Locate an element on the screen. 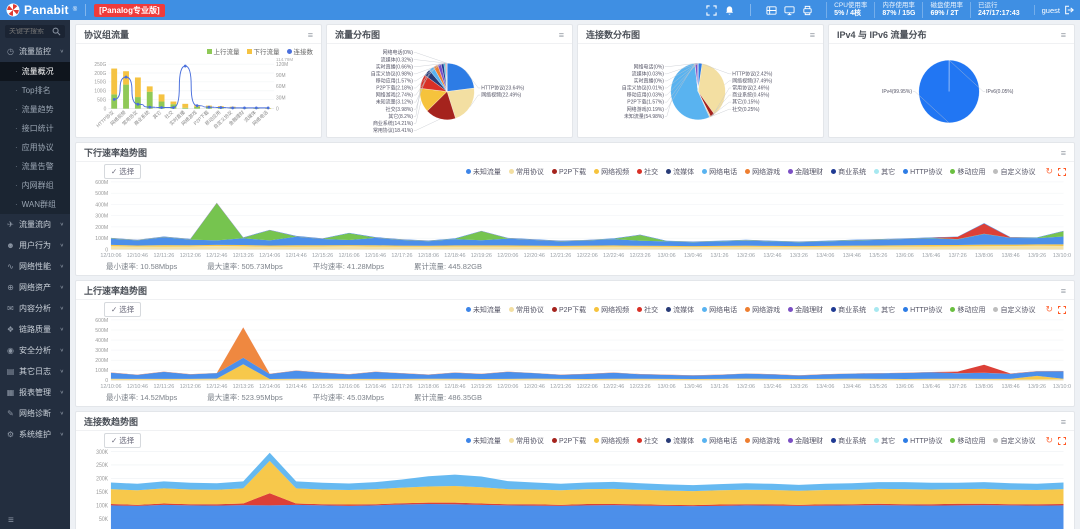  sidebar-collapse-icon: ≡ is located at coordinates (11, 520).